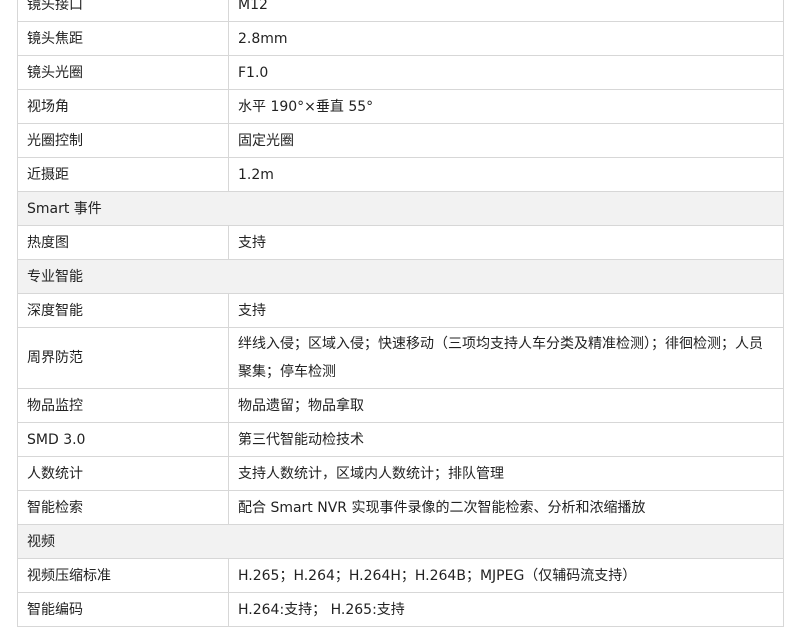  I want to click on spec-row: 人数统计 支持人数统计，区域内人数统计；排队管理, so click(400, 473).